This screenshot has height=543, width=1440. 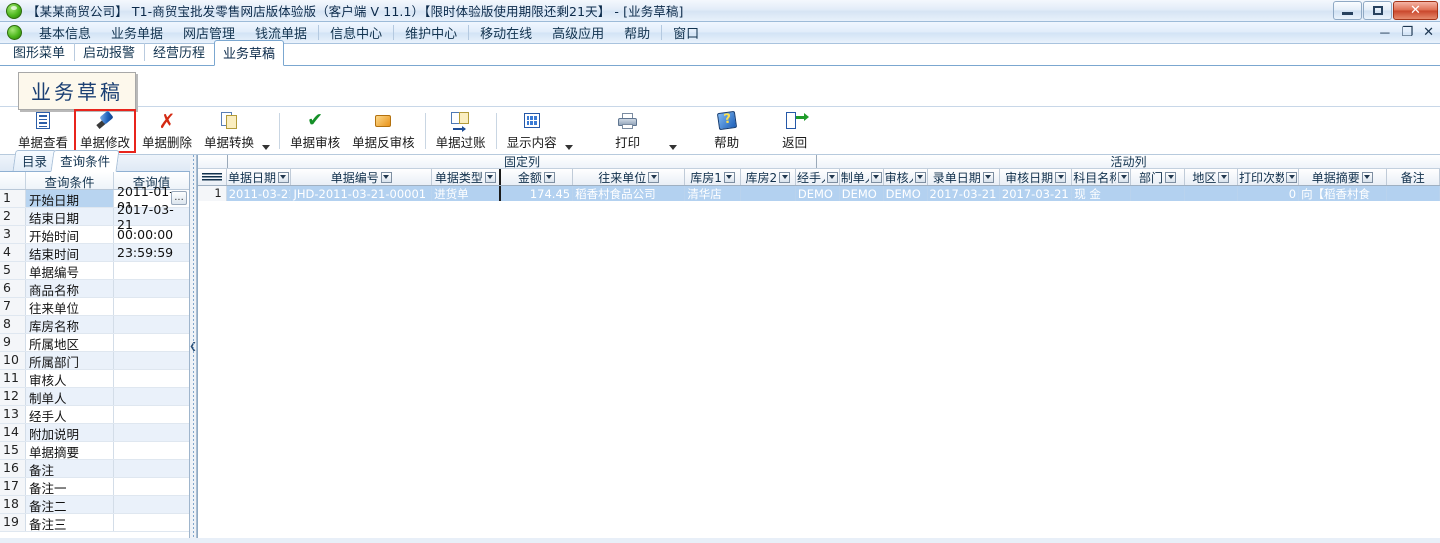 What do you see at coordinates (532, 131) in the screenshot?
I see `display-content-button: 显示内容` at bounding box center [532, 131].